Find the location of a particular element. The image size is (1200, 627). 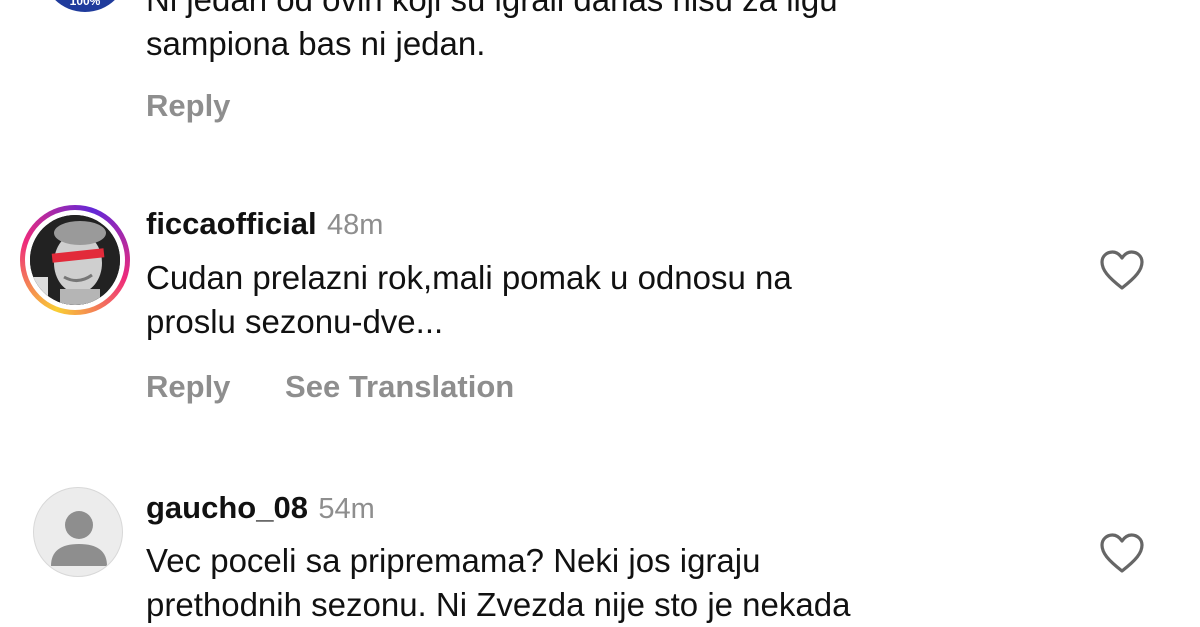

avatar-badge-text: 100% is located at coordinates (85, 4).